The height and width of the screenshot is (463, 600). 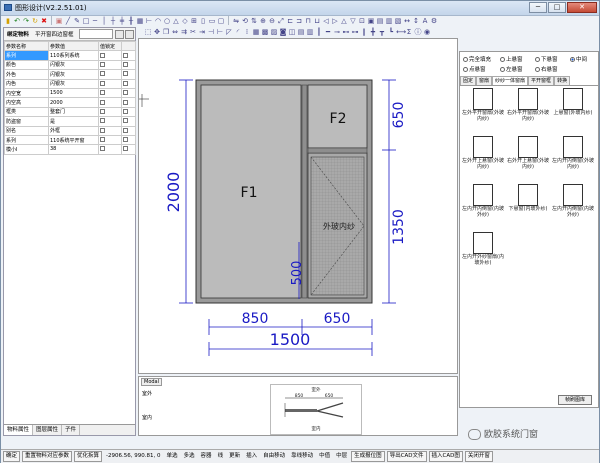 I want to click on table-row: 框类 整套门, so click(x=70, y=112).